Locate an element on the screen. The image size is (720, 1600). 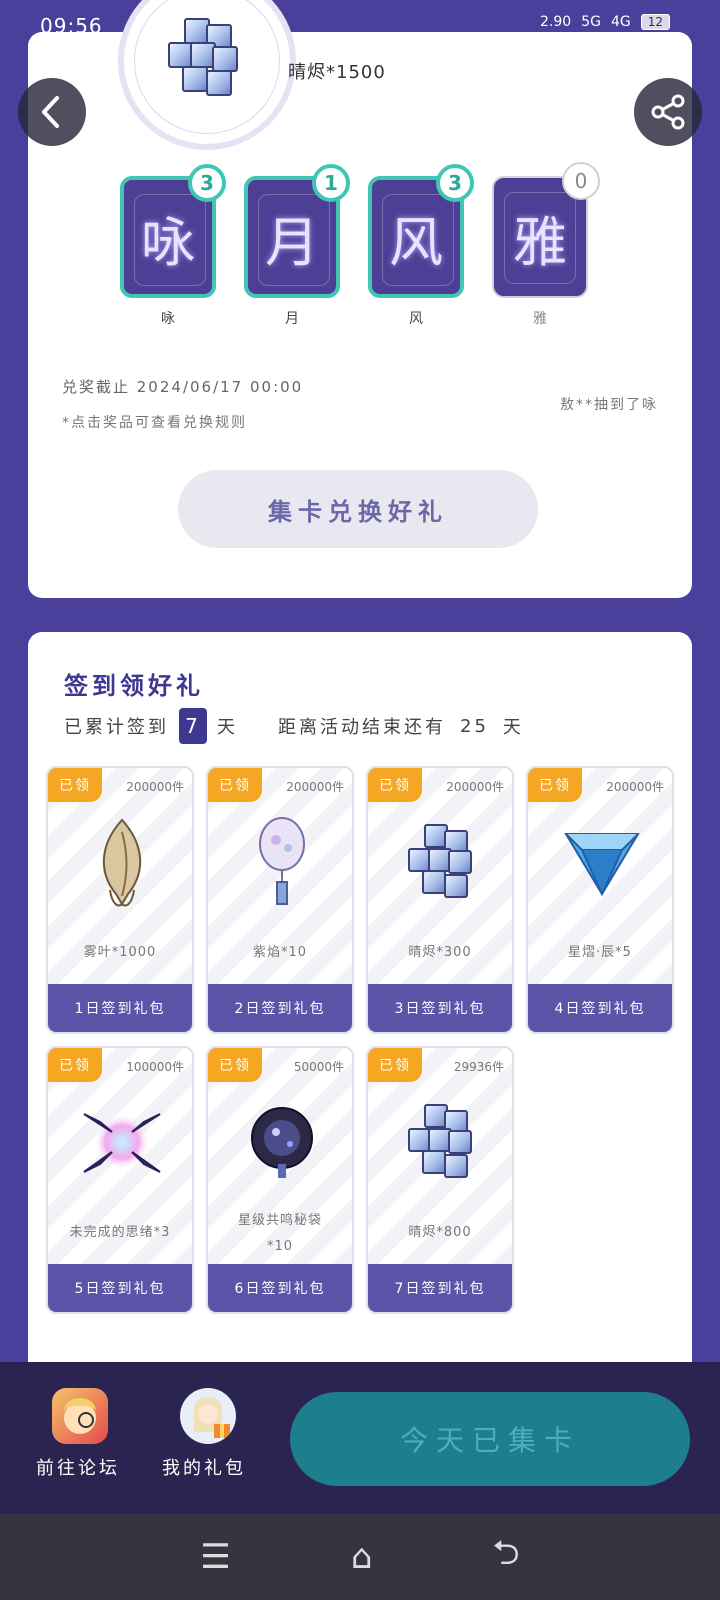
char-card-feng: 风 3 is located at coordinates (421, 231).